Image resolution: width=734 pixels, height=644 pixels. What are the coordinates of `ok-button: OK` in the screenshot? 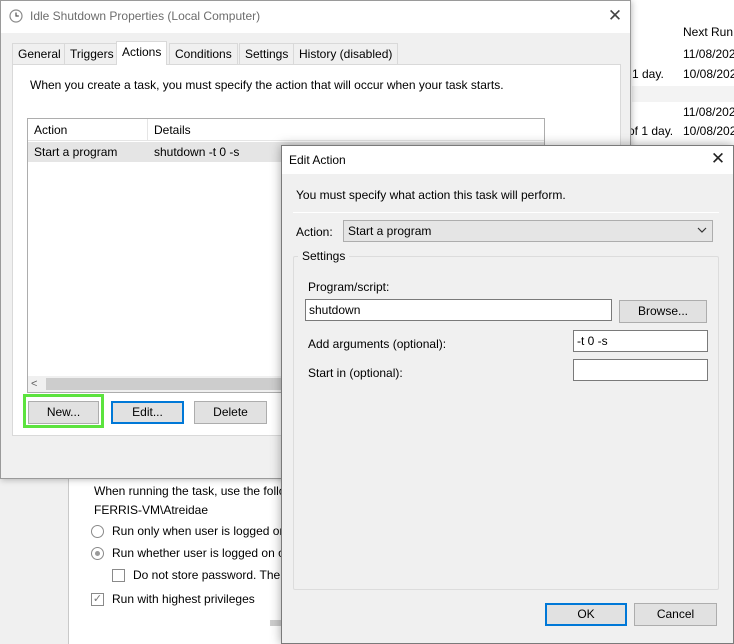 It's located at (586, 614).